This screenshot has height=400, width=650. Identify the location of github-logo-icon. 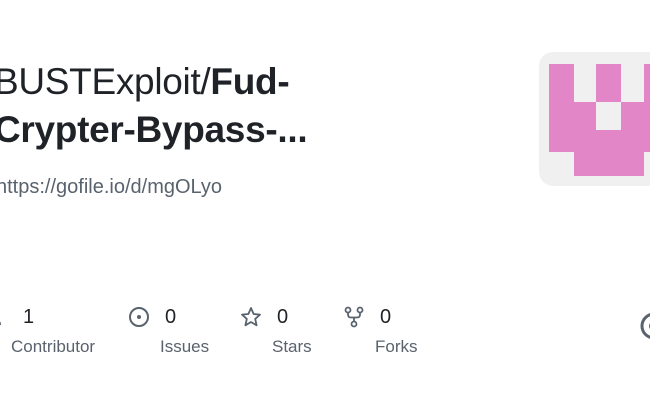
(645, 326).